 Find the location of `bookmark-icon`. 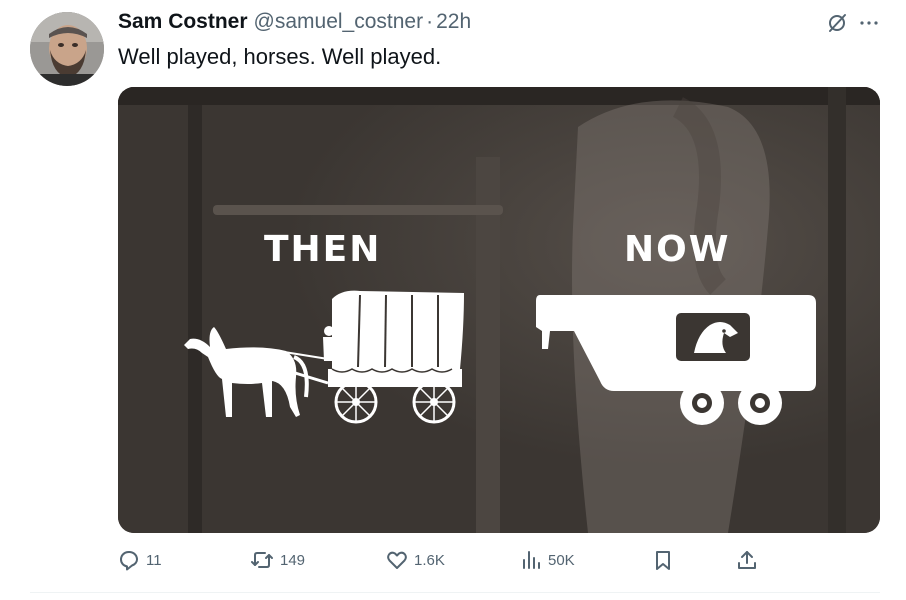

bookmark-icon is located at coordinates (663, 560).